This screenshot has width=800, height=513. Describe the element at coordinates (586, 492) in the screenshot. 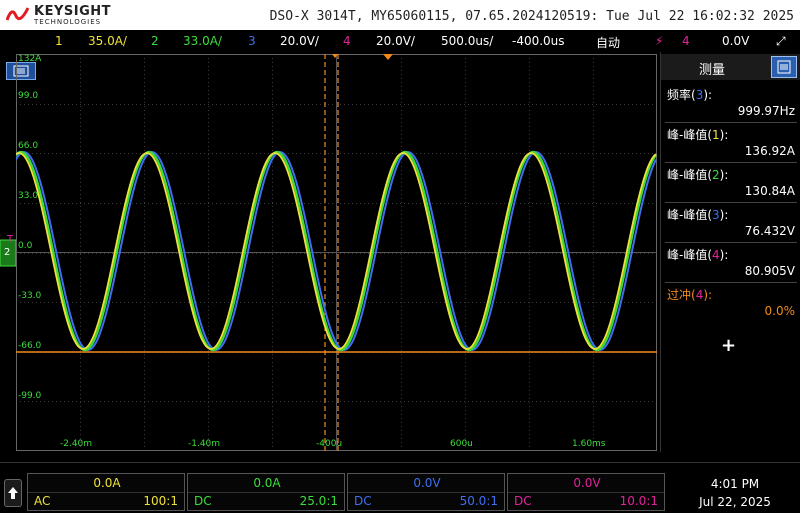

I see `ch4-settings-box: 0.0V DC 10.0:1` at that location.